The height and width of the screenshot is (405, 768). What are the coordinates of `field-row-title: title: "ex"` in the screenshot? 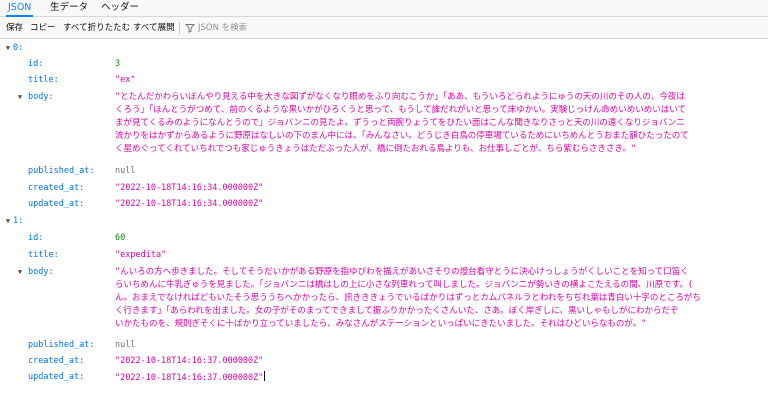 It's located at (384, 80).